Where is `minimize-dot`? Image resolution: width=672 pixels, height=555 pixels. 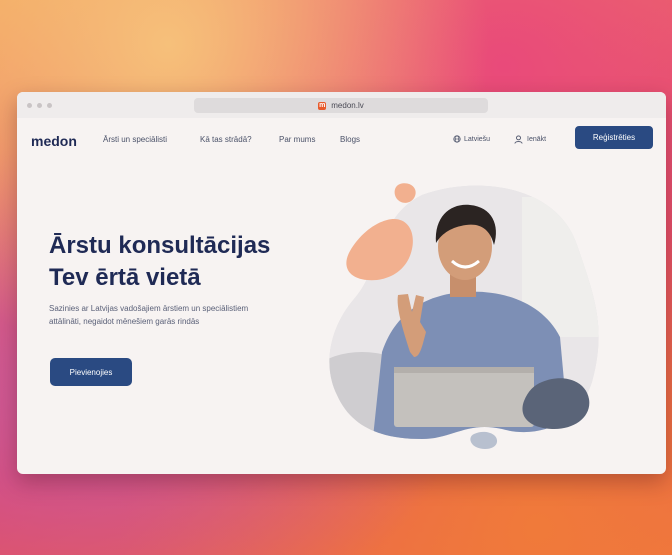 minimize-dot is located at coordinates (39, 105).